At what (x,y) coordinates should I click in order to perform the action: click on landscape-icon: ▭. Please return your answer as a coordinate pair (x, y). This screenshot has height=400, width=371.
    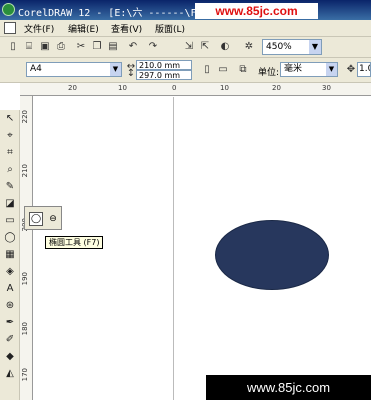
    Looking at the image, I should click on (223, 70).